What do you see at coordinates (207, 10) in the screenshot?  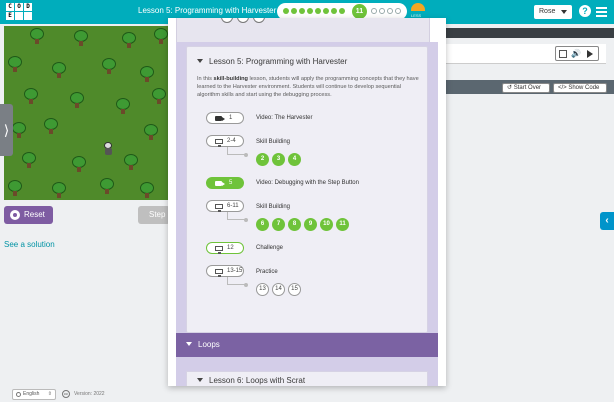 I see `lesson-title: Lesson 5: Programming with Harvester` at bounding box center [207, 10].